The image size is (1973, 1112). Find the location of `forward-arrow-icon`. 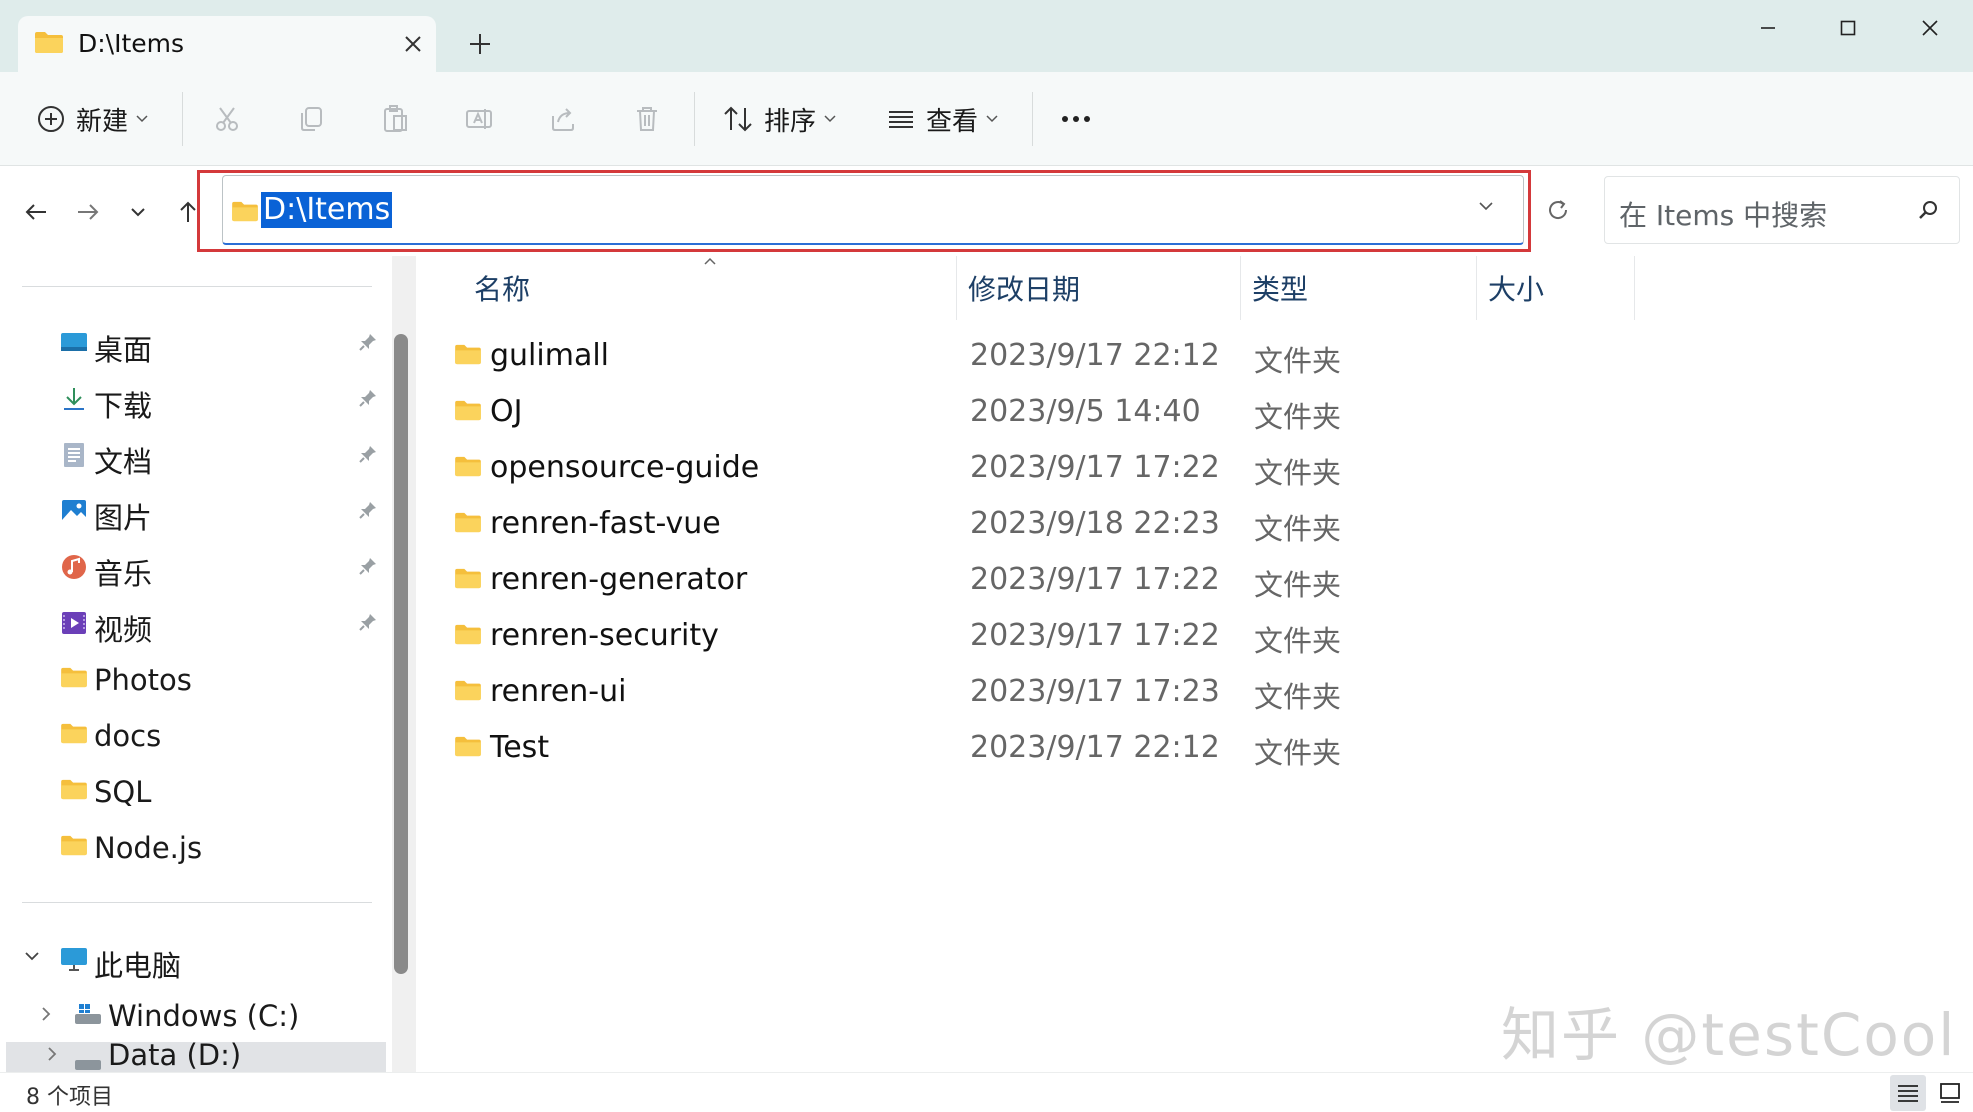

forward-arrow-icon is located at coordinates (88, 212).